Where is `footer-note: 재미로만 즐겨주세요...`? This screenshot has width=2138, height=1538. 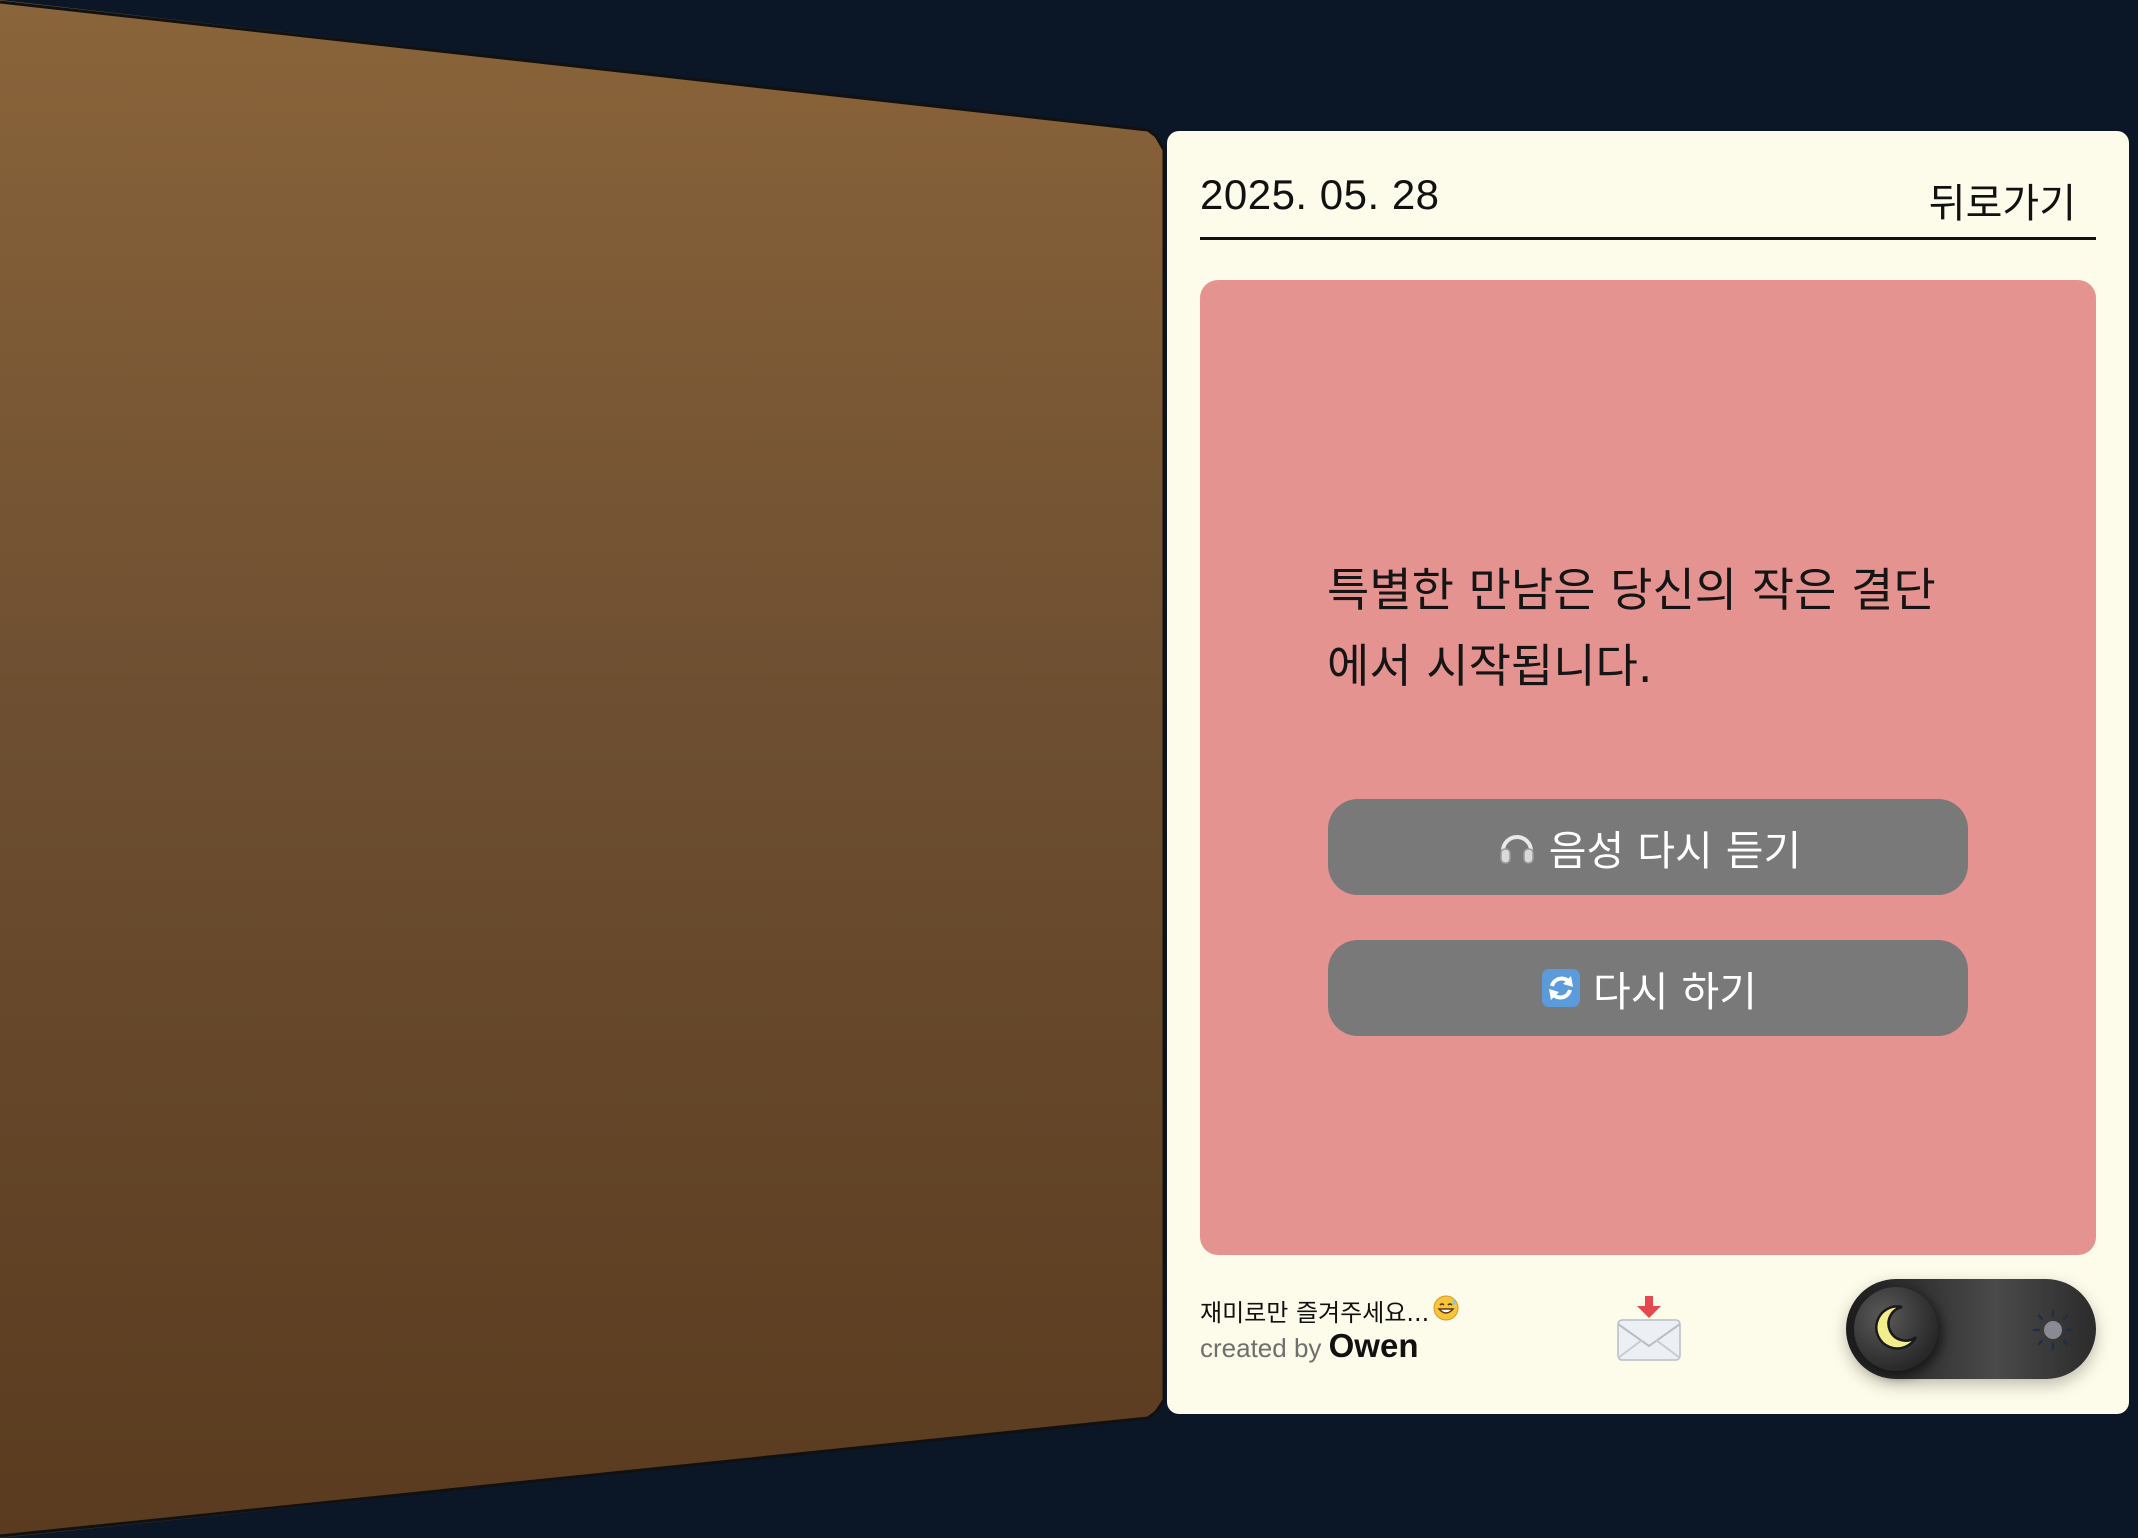 footer-note: 재미로만 즐겨주세요... is located at coordinates (1329, 1310).